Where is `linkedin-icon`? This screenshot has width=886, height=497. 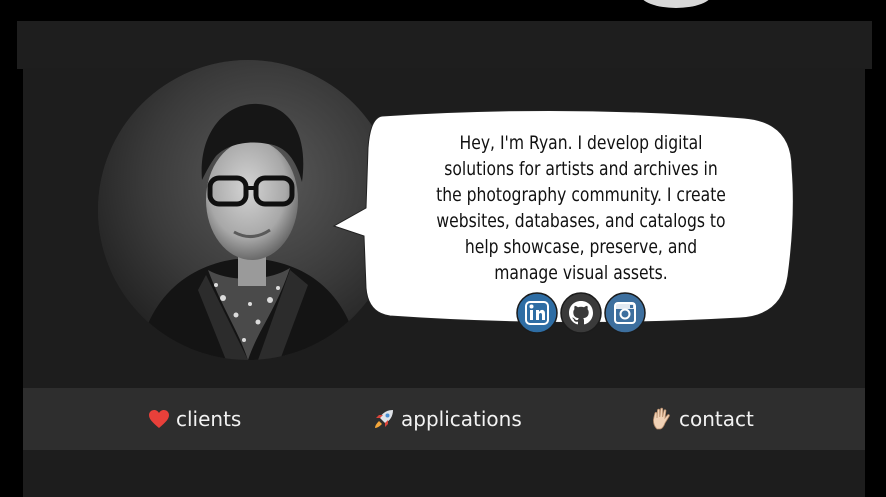
linkedin-icon is located at coordinates (537, 313).